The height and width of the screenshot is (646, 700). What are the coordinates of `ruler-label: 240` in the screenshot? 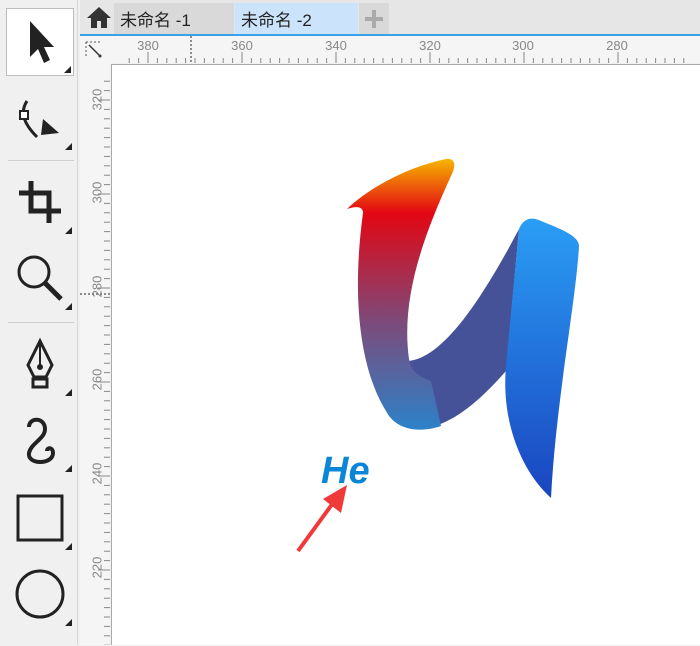 It's located at (97, 473).